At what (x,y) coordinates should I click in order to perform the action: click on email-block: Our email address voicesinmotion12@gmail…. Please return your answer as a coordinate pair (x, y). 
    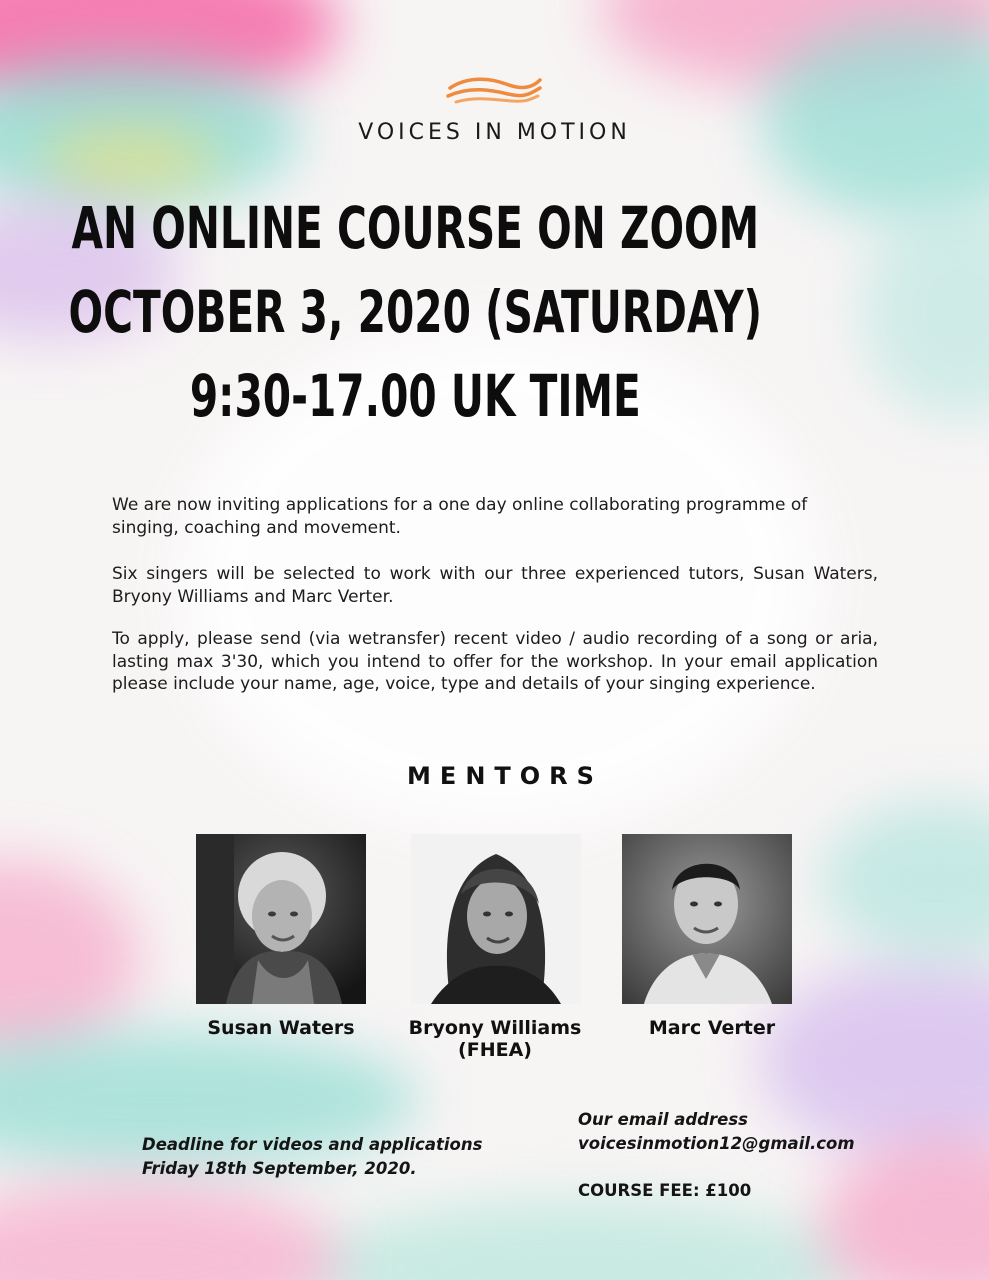
    Looking at the image, I should click on (716, 1132).